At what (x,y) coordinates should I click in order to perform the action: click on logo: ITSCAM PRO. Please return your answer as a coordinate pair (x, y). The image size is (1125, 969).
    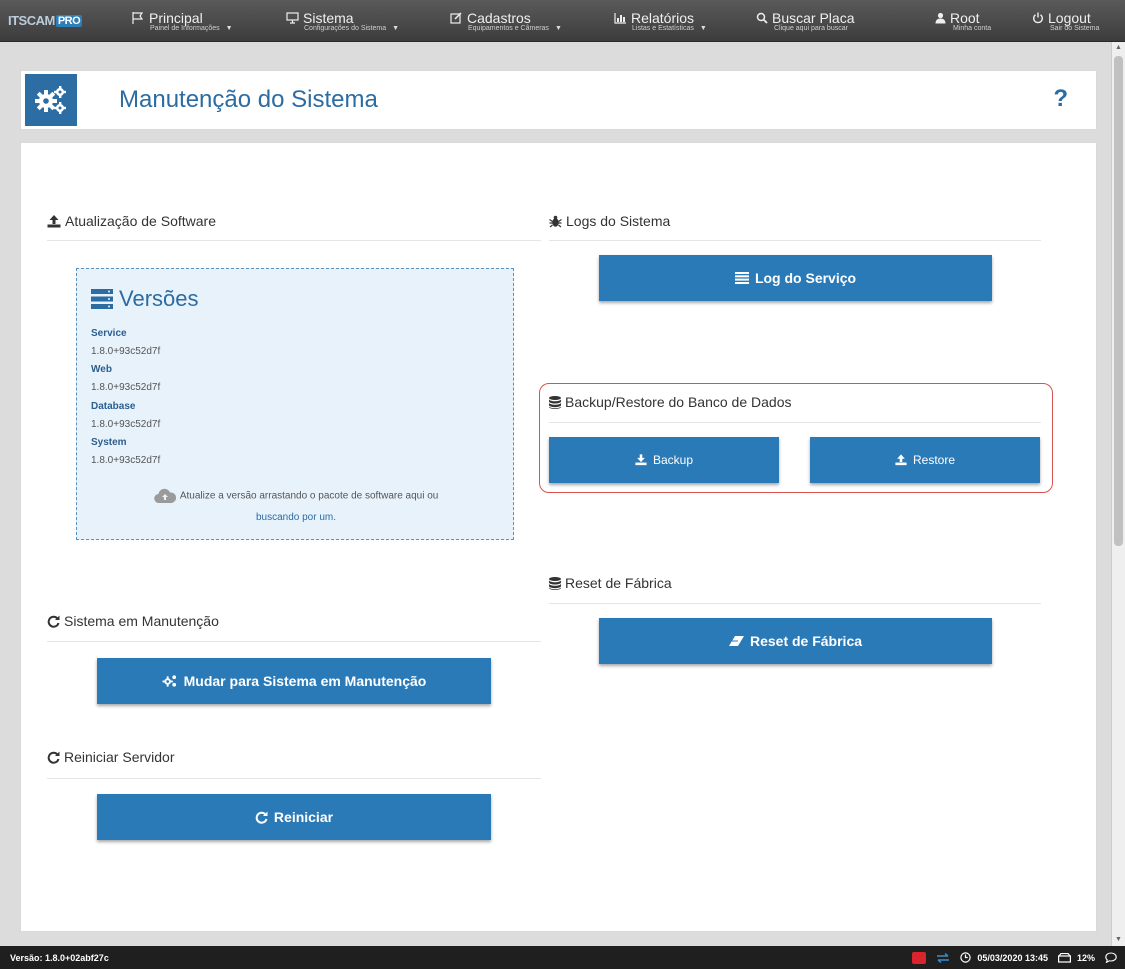
    Looking at the image, I should click on (59, 21).